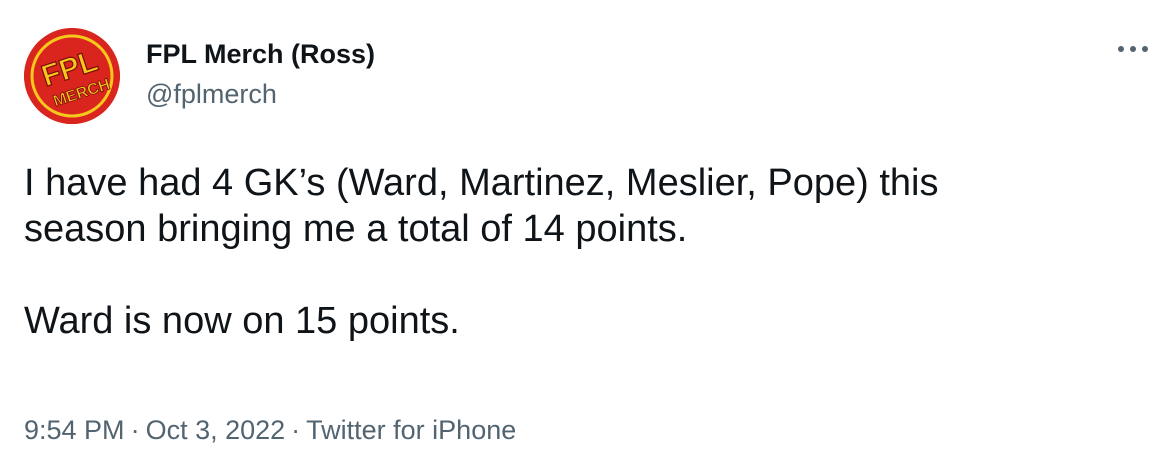  What do you see at coordinates (356, 229) in the screenshot?
I see `tweet-line: season bringing me a total of 14 points.` at bounding box center [356, 229].